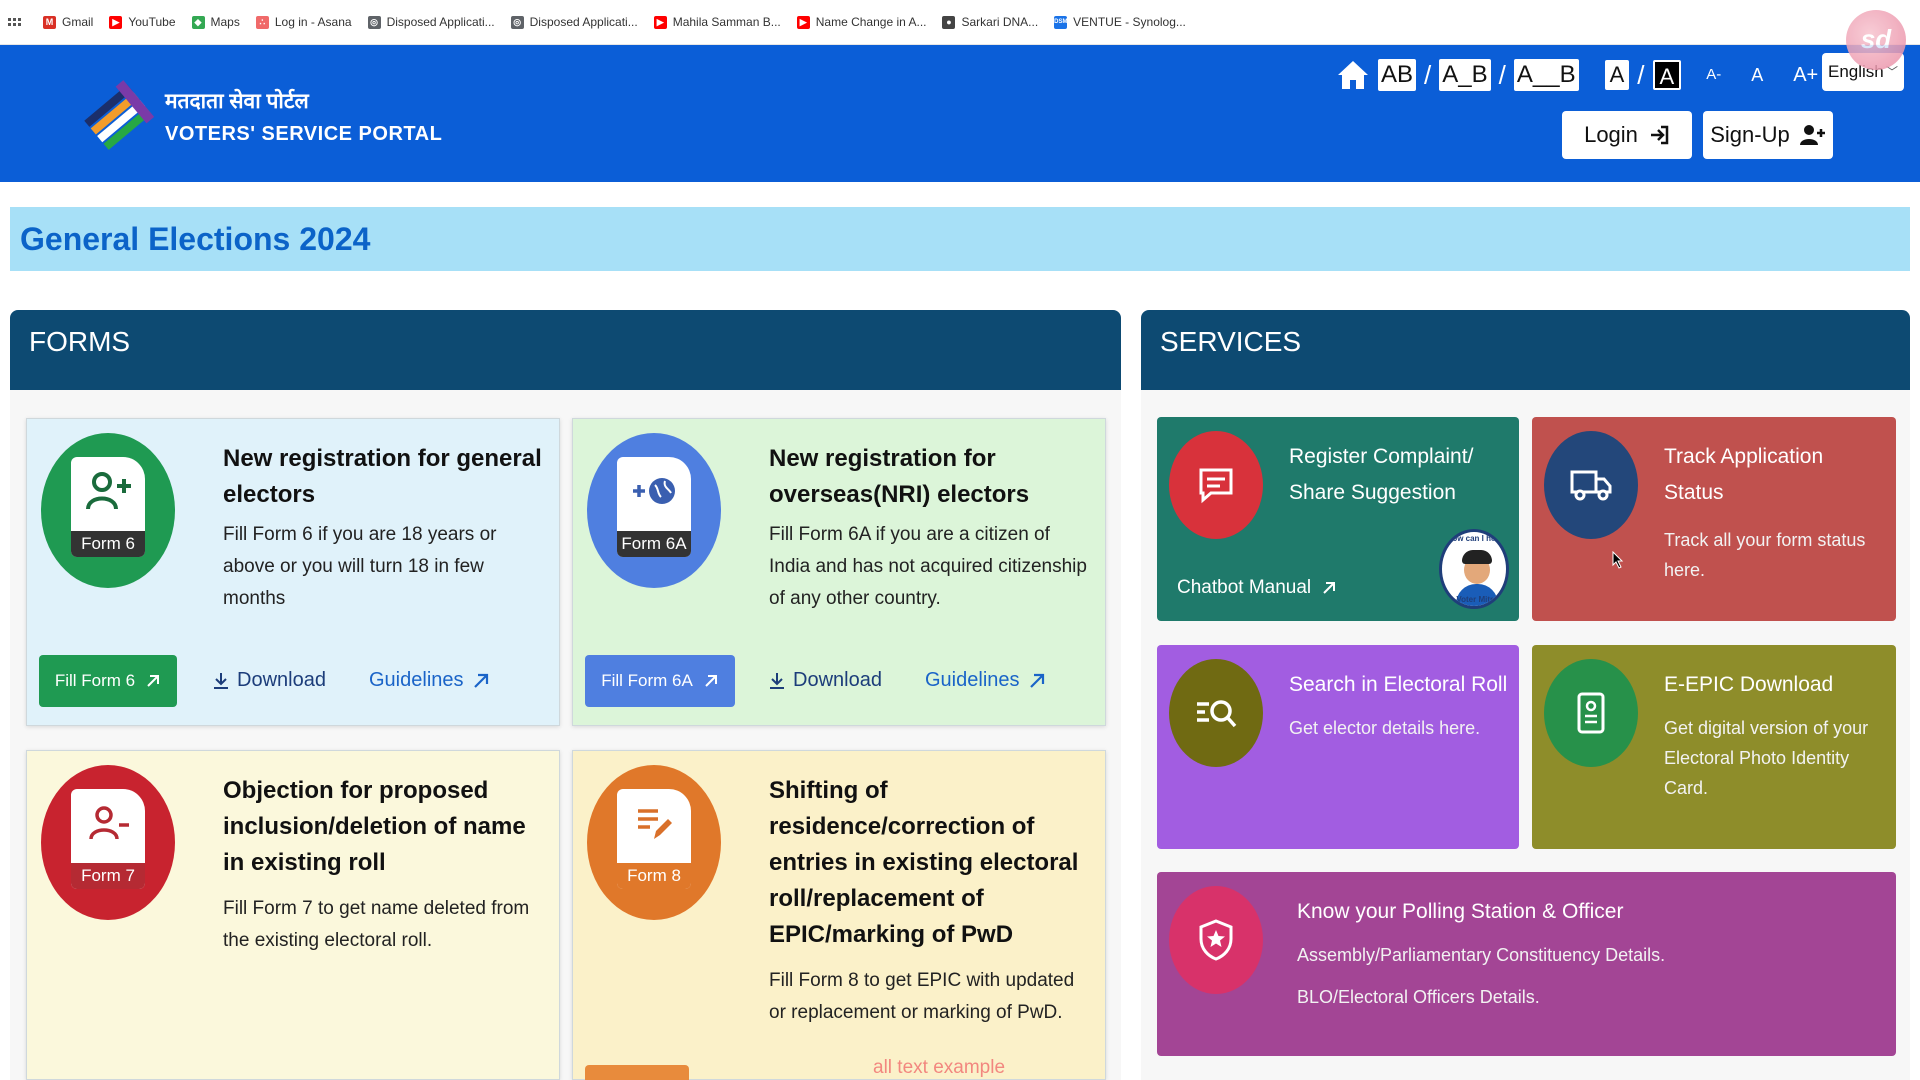 The width and height of the screenshot is (1920, 1080). I want to click on add-user-icon, so click(1812, 135).